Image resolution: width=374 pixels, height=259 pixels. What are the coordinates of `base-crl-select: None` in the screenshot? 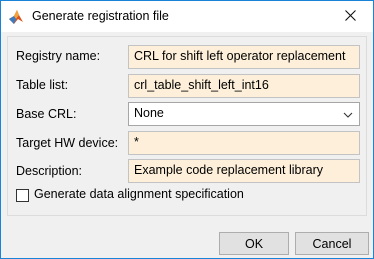 It's located at (244, 114).